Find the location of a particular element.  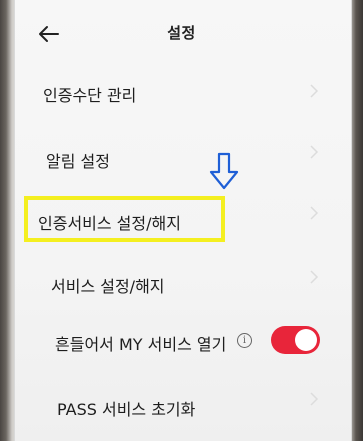

shake-my-service-toggle is located at coordinates (295, 340).